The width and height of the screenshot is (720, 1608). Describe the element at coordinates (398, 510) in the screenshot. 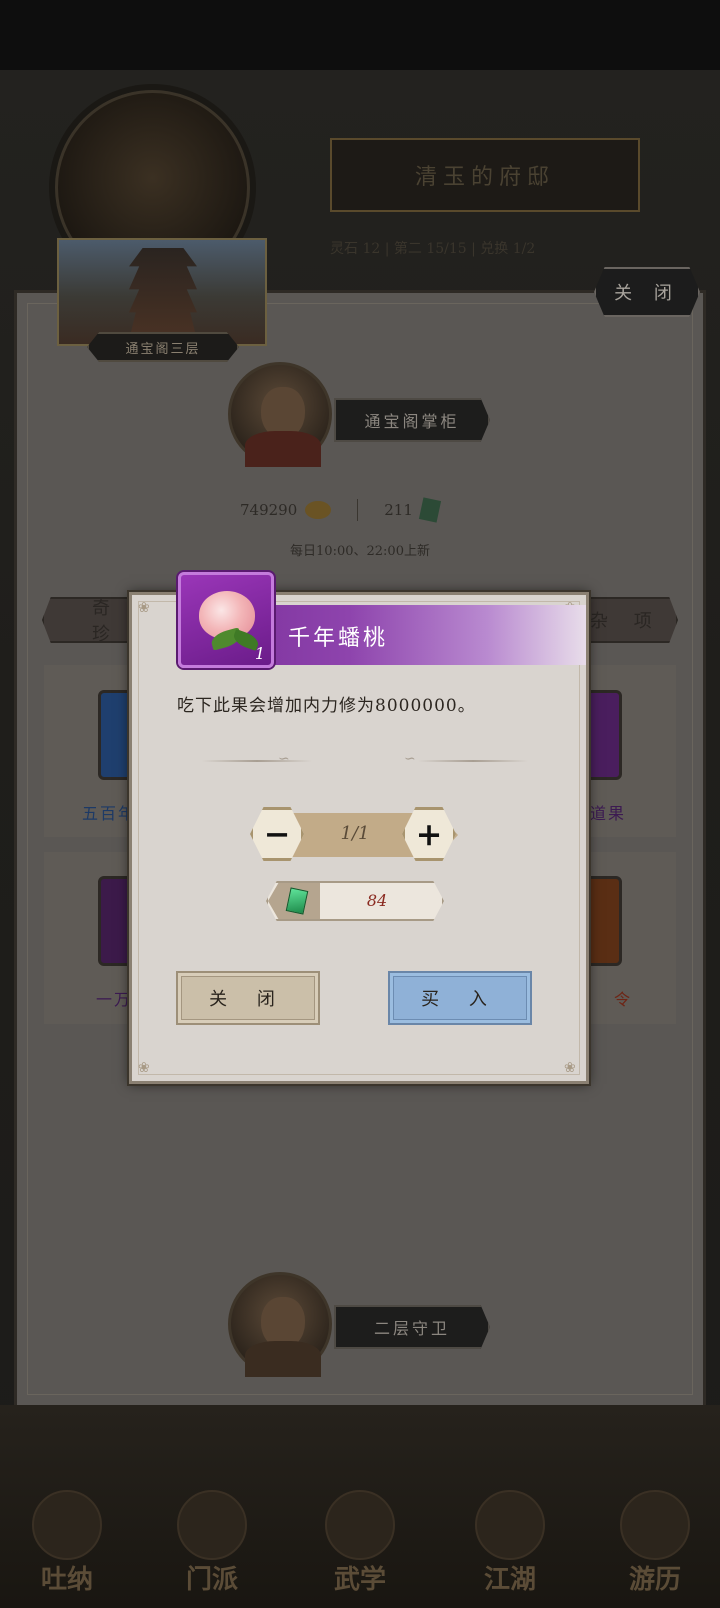

I see `jade-amount: 211` at that location.